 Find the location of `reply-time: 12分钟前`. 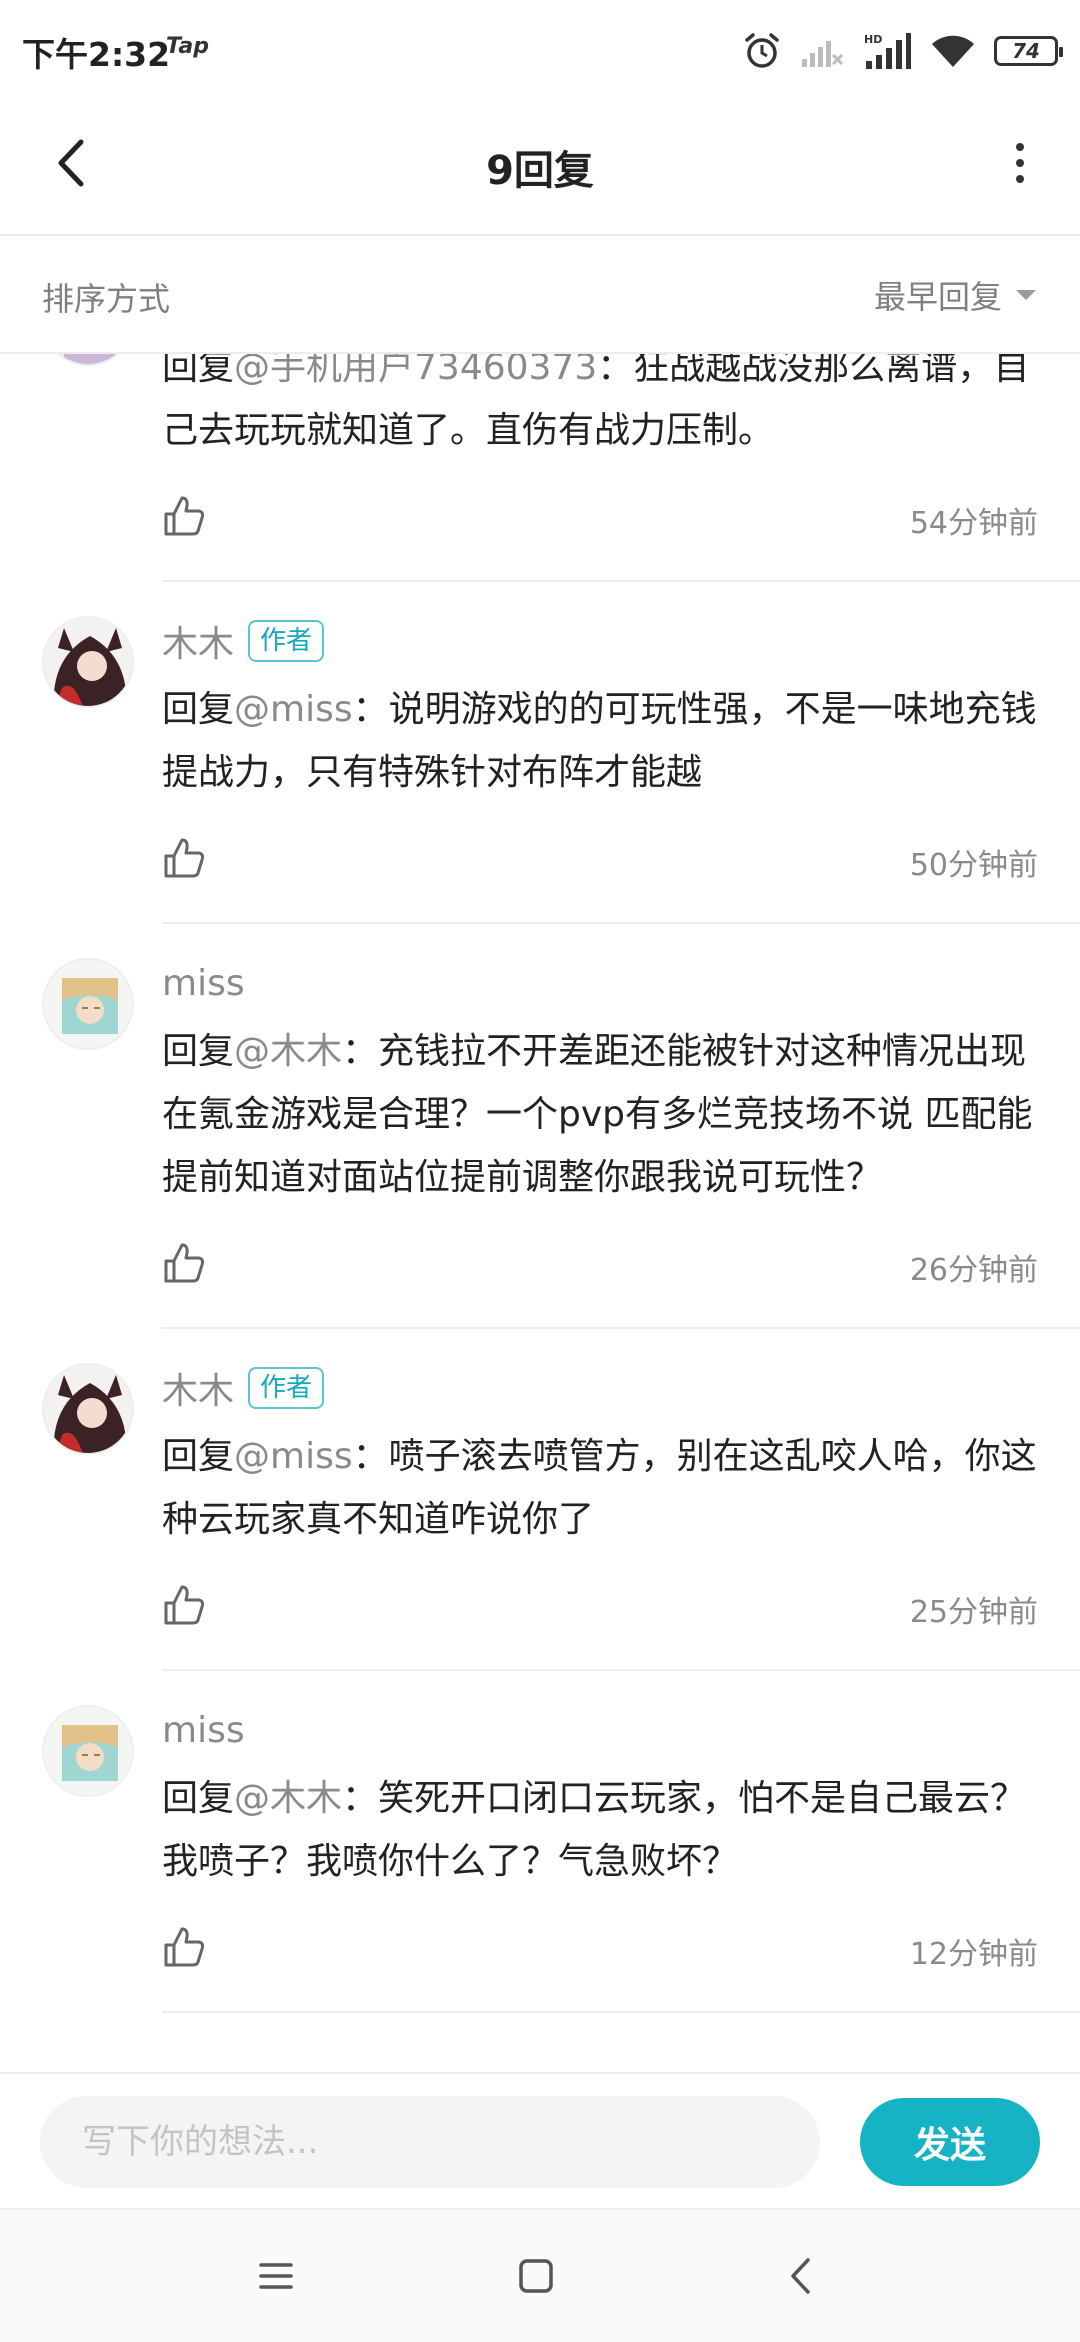

reply-time: 12分钟前 is located at coordinates (973, 1954).